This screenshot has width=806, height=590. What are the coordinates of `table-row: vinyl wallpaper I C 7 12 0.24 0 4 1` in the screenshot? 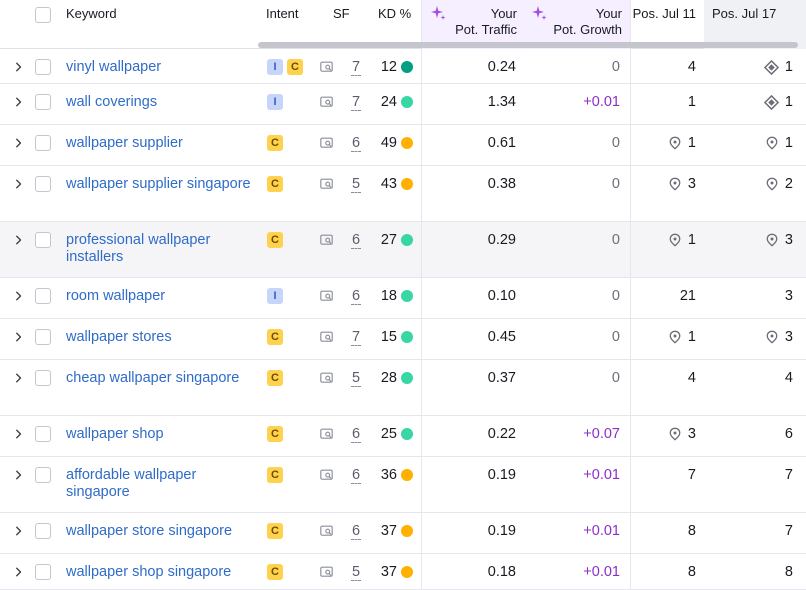 It's located at (403, 66).